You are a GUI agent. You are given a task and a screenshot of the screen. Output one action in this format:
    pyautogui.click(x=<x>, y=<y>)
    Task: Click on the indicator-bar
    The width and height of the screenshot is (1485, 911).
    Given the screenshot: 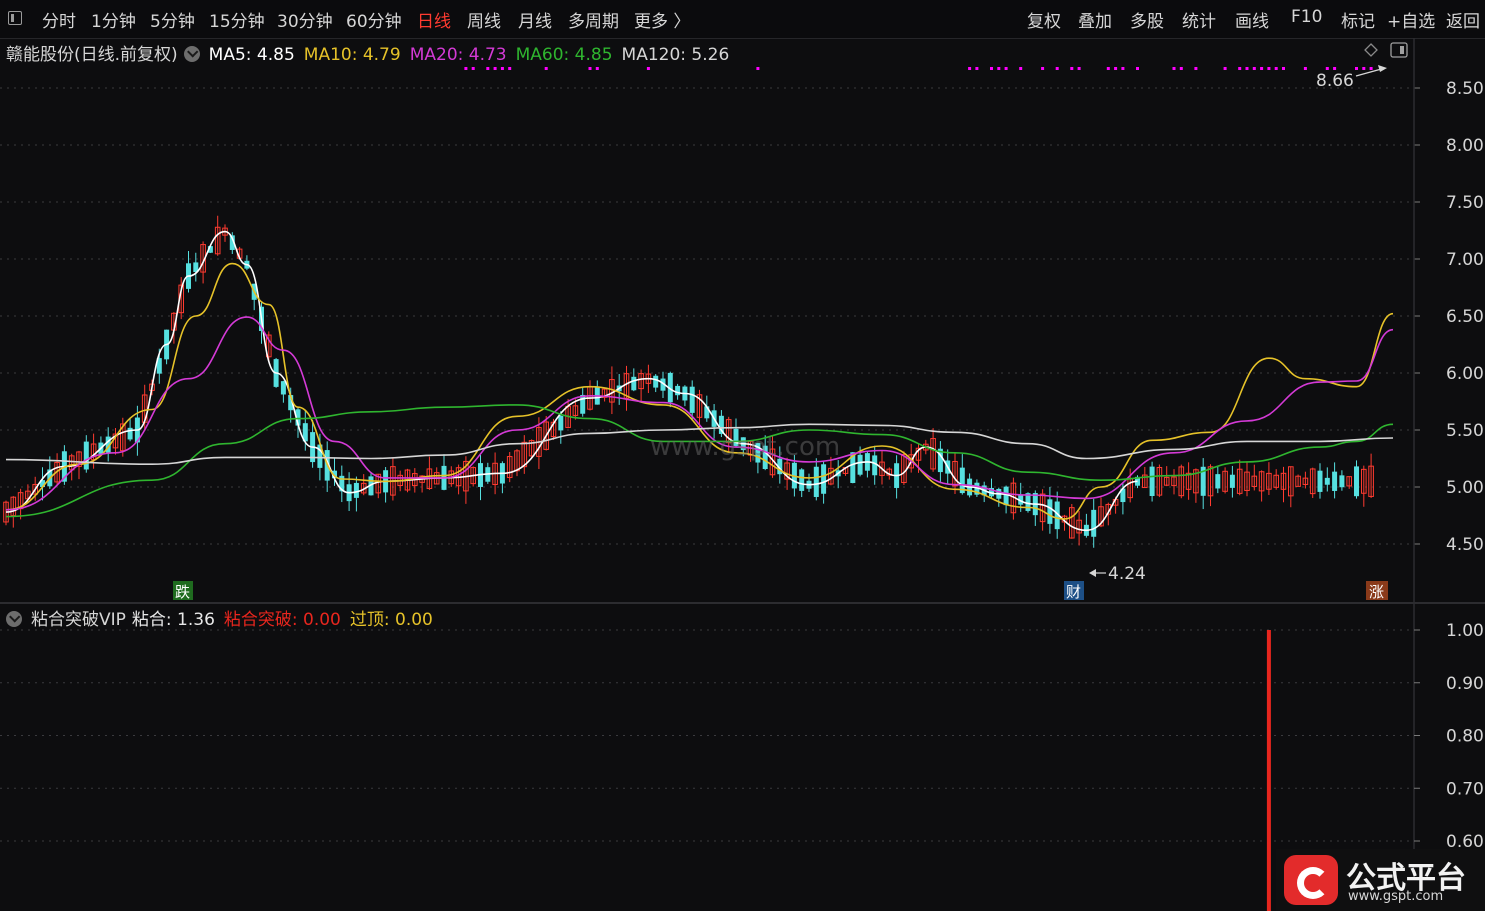 What is the action you would take?
    pyautogui.click(x=1268, y=770)
    